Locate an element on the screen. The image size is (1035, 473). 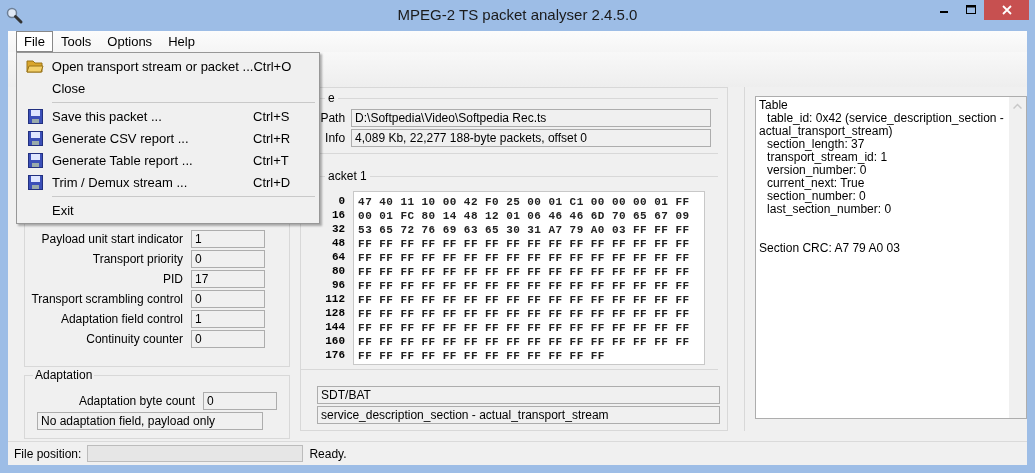
maximize-icon is located at coordinates (970, 10).